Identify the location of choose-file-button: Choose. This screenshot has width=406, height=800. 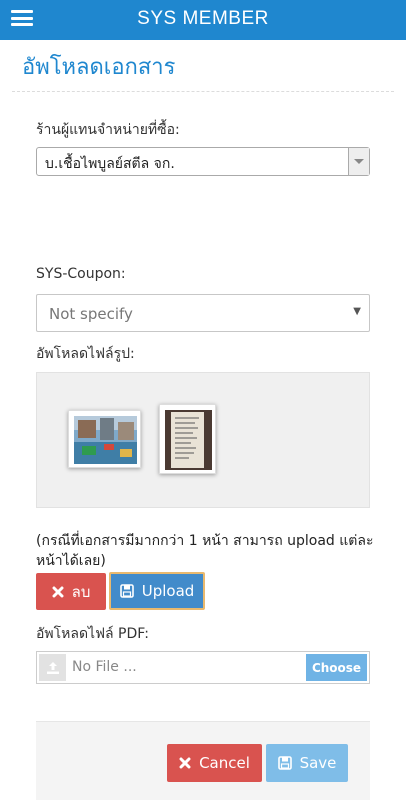
(336, 667).